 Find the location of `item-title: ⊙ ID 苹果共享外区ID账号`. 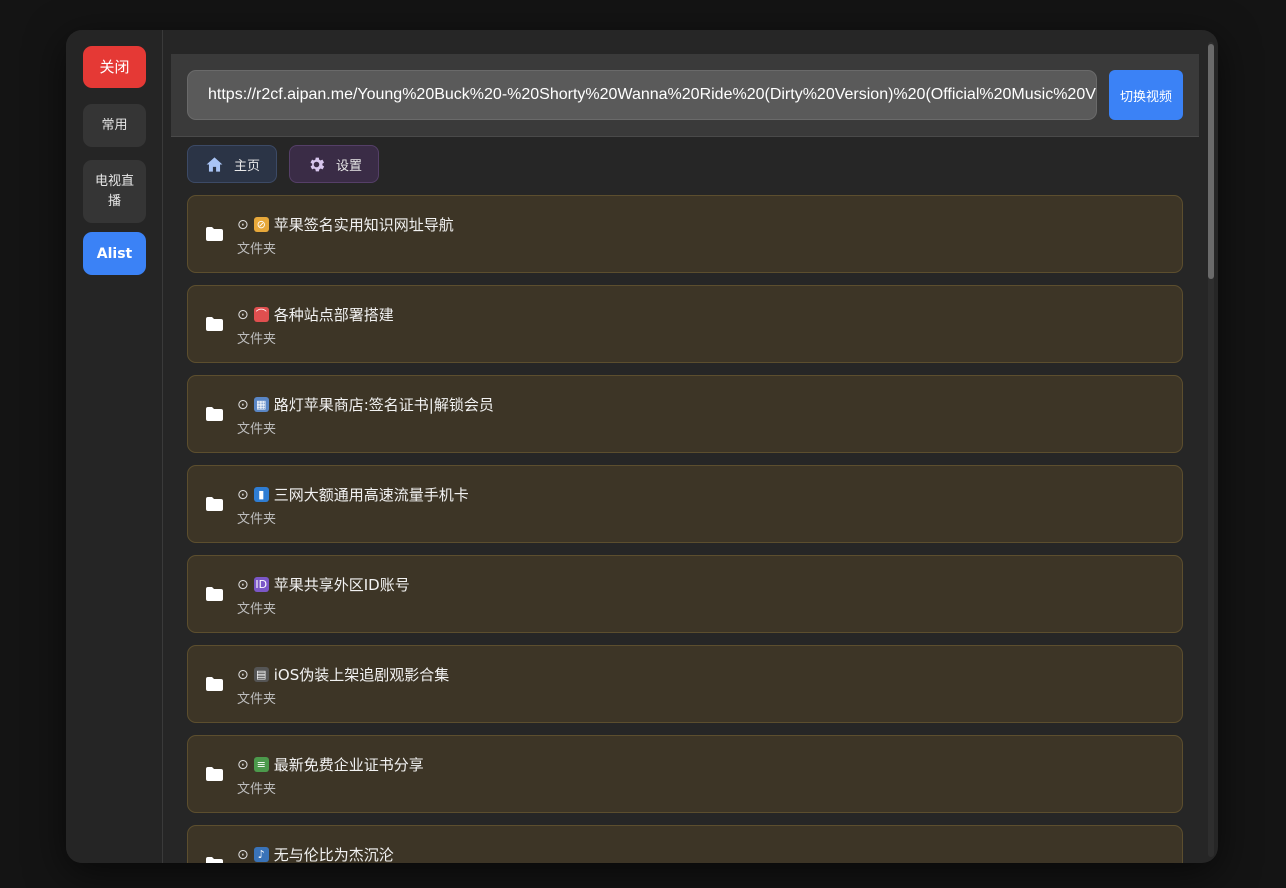

item-title: ⊙ ID 苹果共享外区ID账号 is located at coordinates (323, 584).